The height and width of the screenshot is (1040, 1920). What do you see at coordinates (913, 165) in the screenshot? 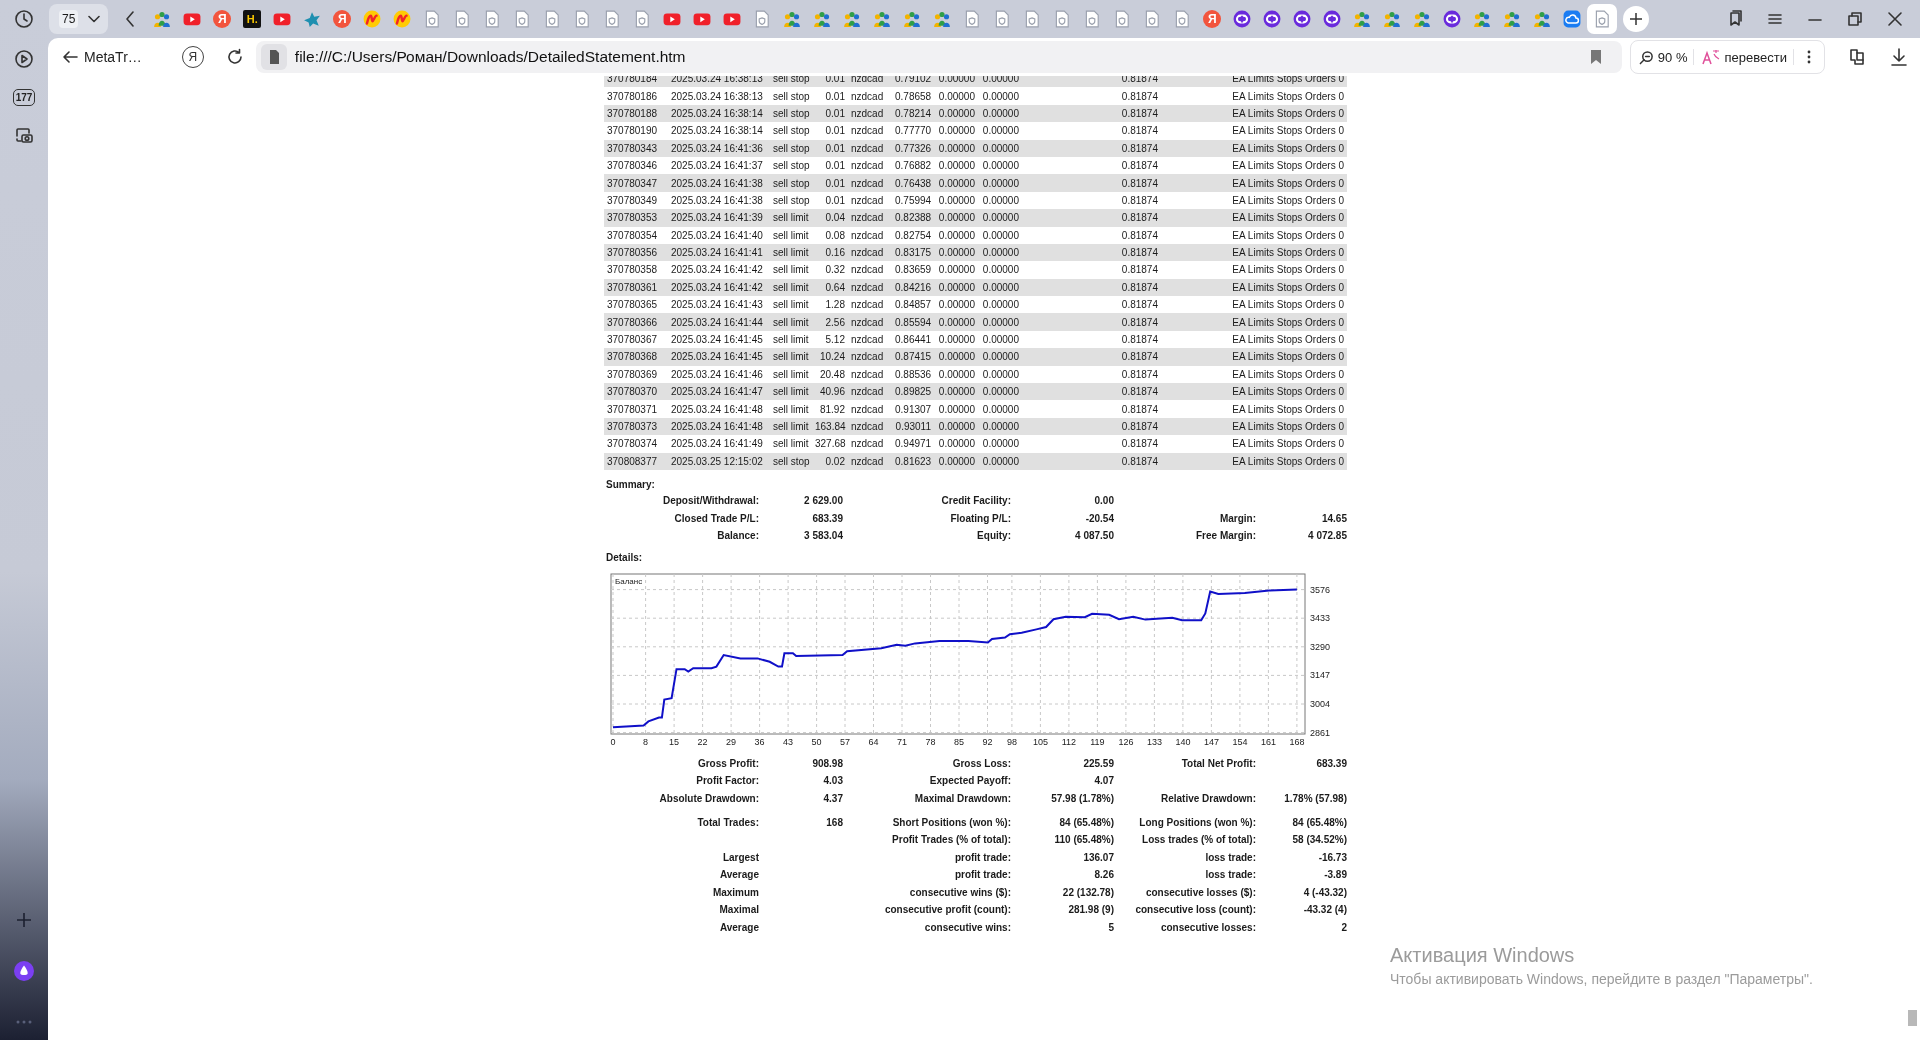
I see `table-cell: 0.76882` at bounding box center [913, 165].